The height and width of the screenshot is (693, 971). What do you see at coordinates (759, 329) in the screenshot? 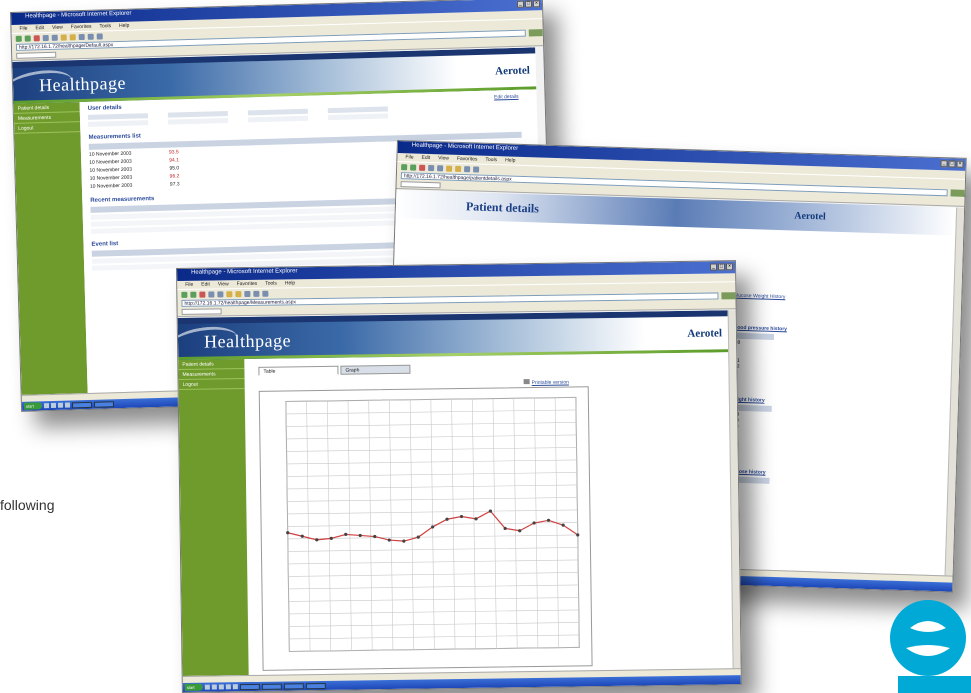
I see `history-table-title: Blood pressure history` at bounding box center [759, 329].